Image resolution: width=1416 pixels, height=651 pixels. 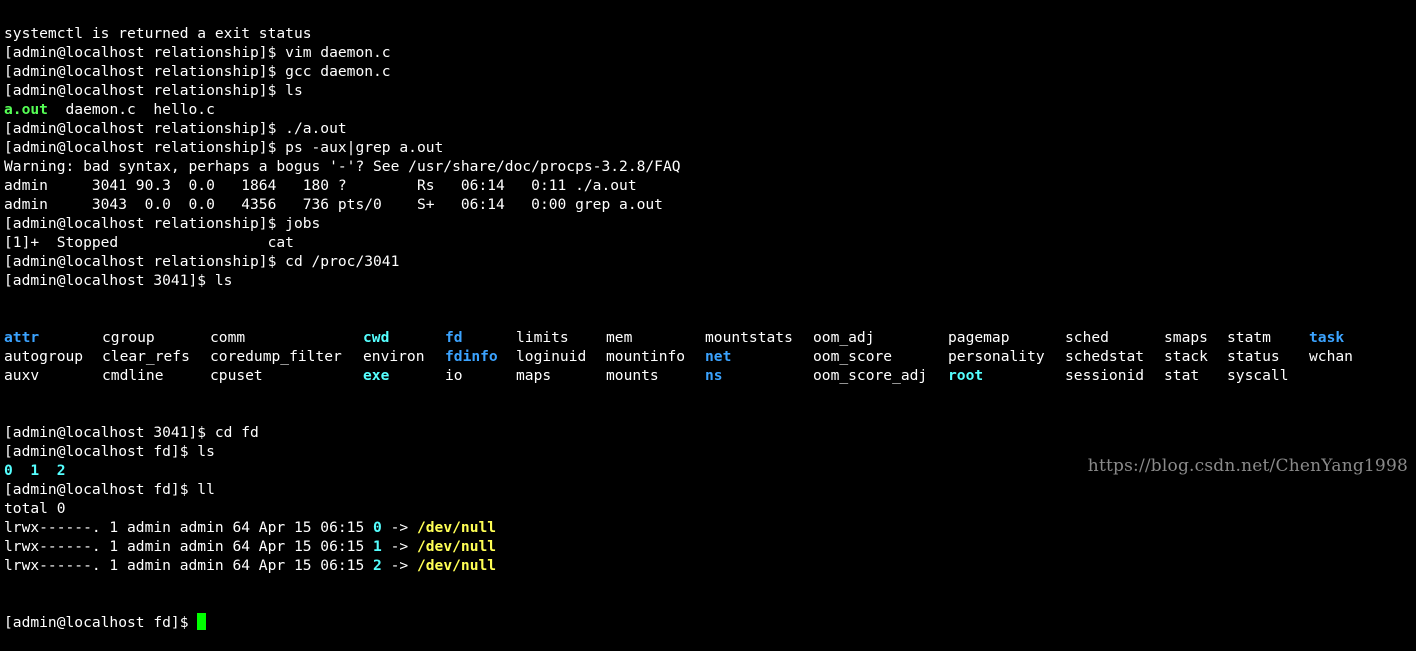 What do you see at coordinates (276, 356) in the screenshot?
I see `ls-entry: coredump_filter` at bounding box center [276, 356].